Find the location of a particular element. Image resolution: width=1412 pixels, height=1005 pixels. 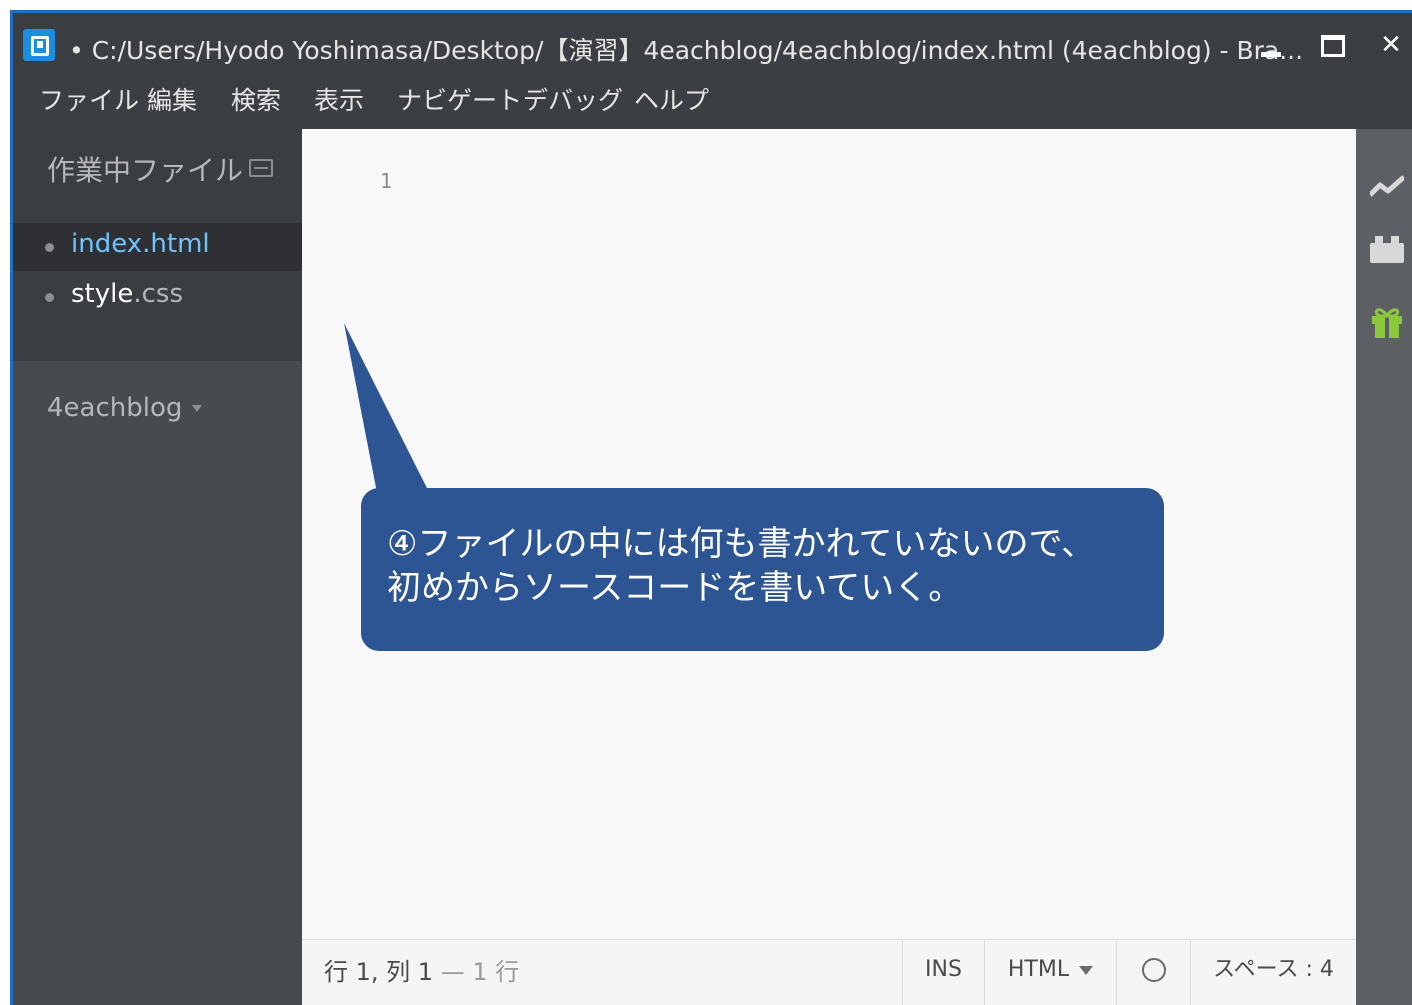

project-name: 4eachblog is located at coordinates (115, 408).